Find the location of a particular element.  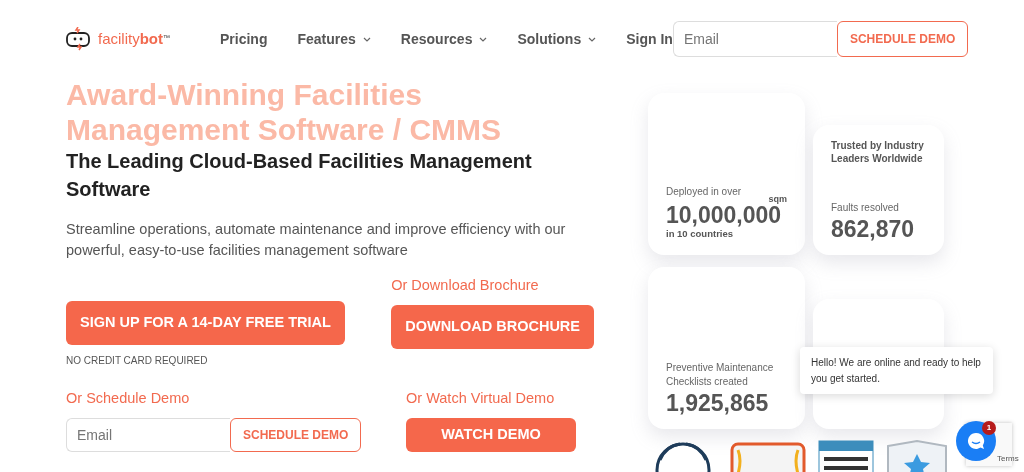

stat-note: in 10 countries is located at coordinates (700, 234).